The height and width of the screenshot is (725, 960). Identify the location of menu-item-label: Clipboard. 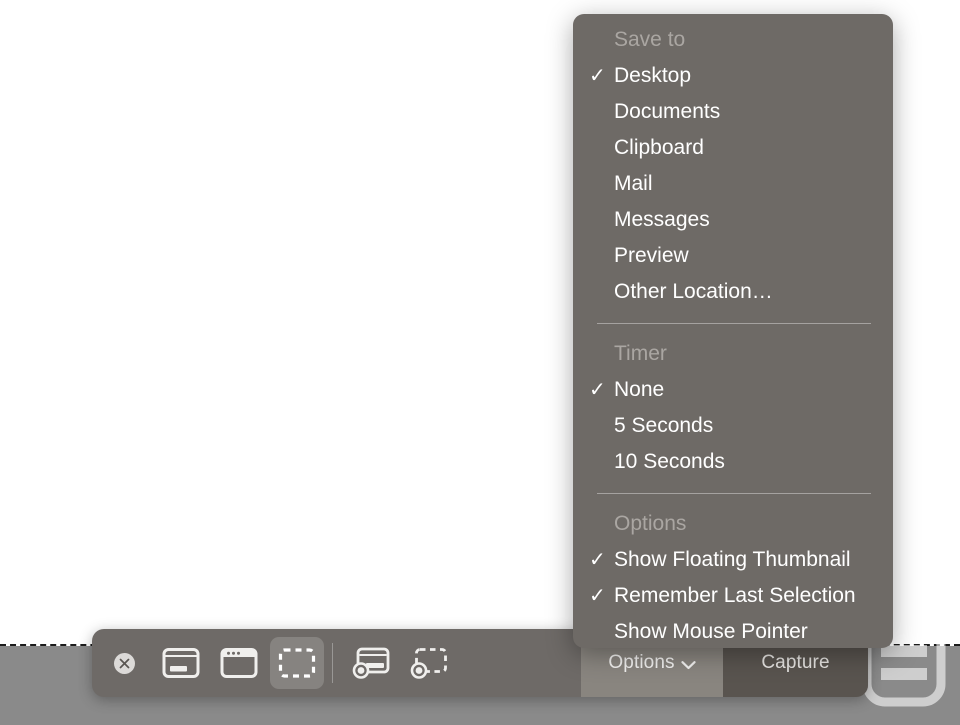
(659, 147).